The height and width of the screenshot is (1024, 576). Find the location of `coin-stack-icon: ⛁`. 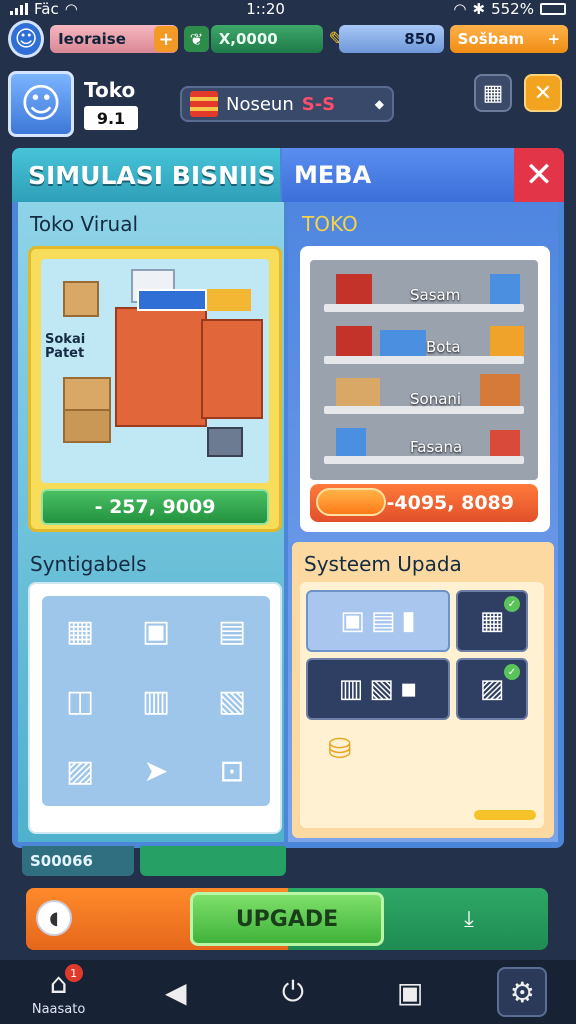

coin-stack-icon: ⛁ is located at coordinates (339, 748).